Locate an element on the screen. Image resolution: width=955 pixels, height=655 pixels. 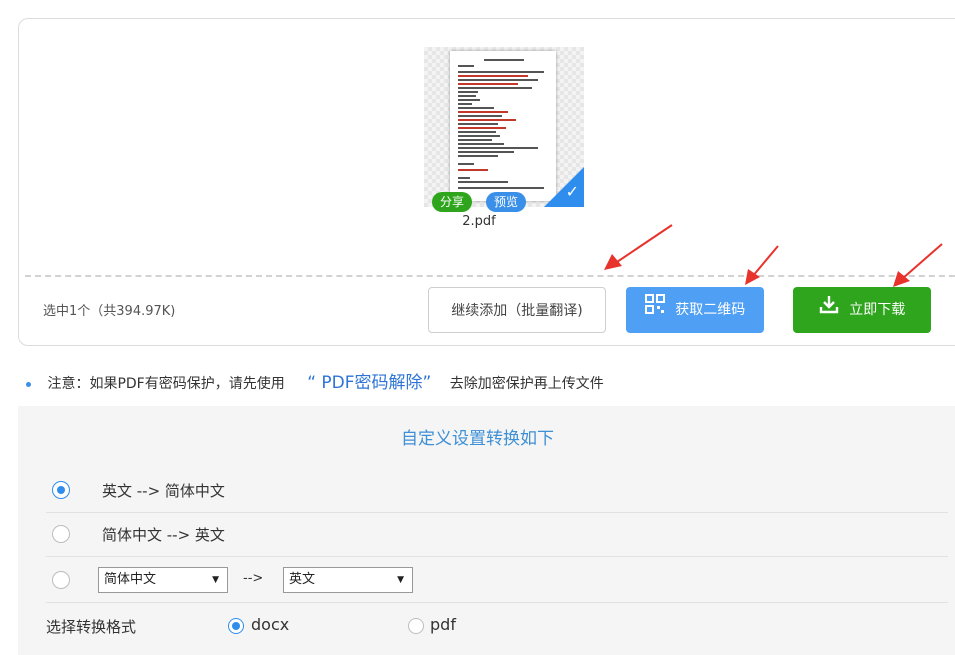
get-qr-code-button: 获取二维码 is located at coordinates (695, 310).